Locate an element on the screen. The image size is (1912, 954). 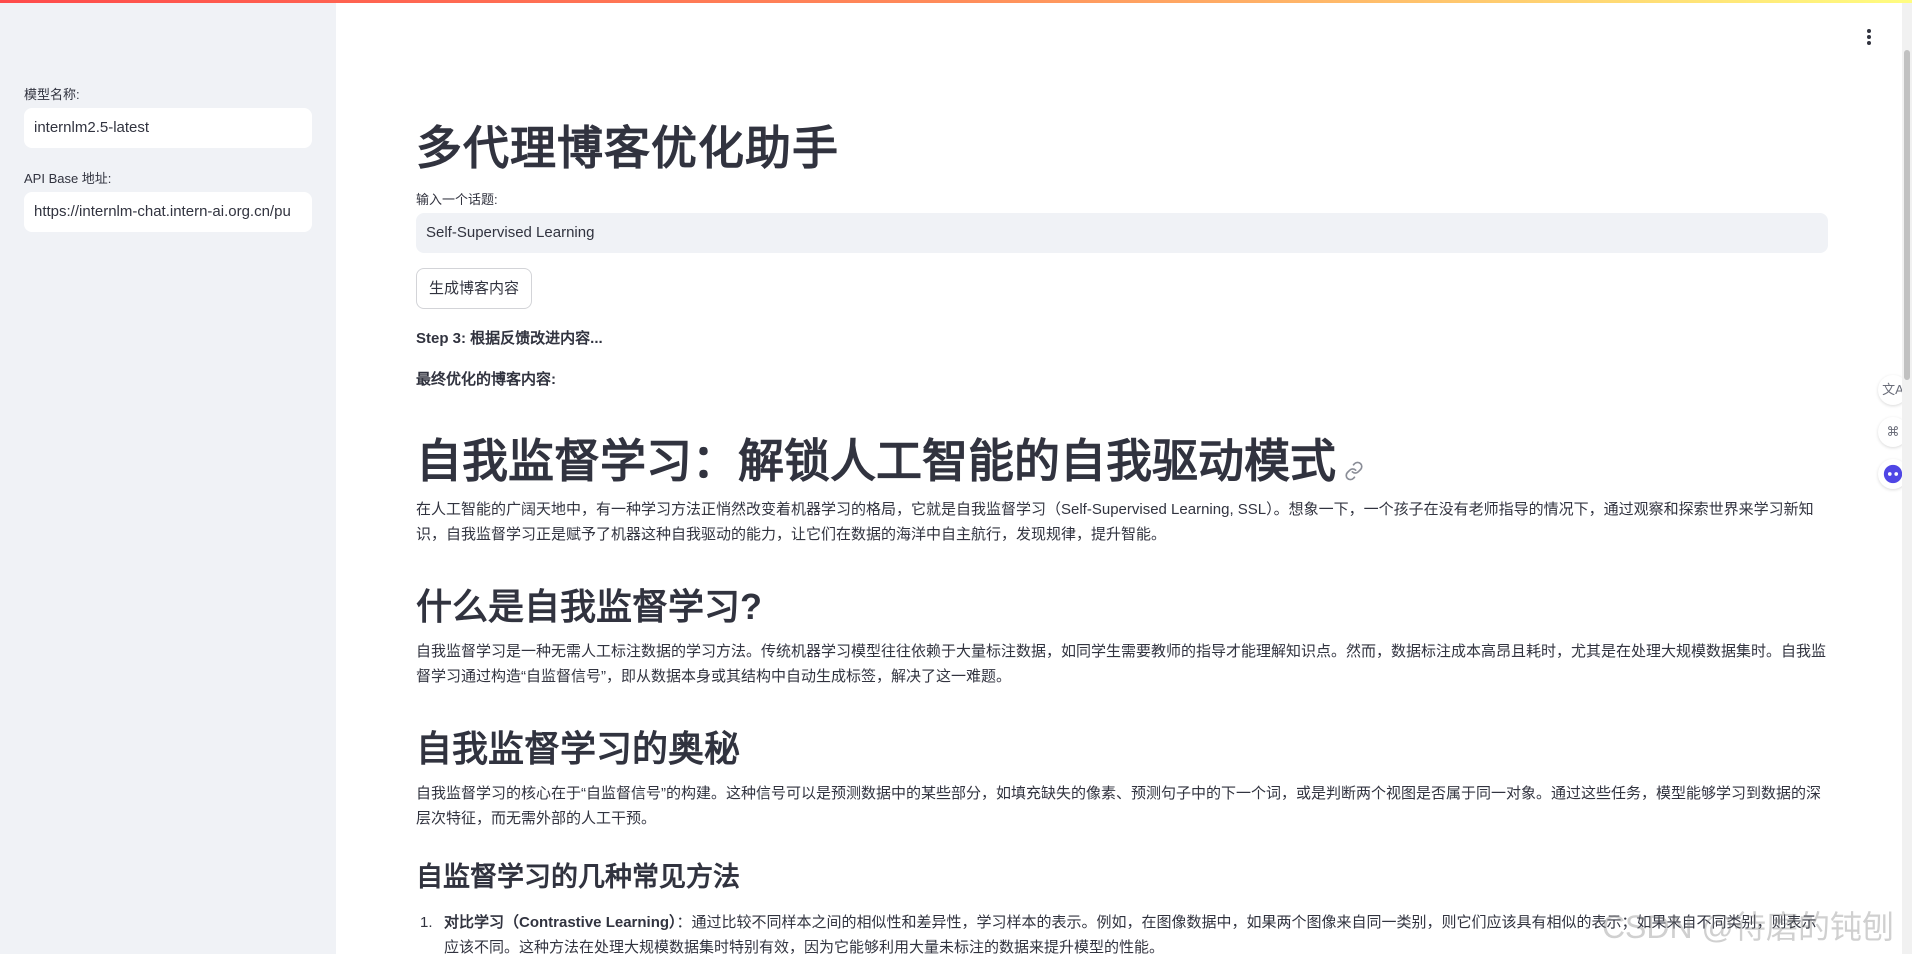
top-decoration-bar is located at coordinates (956, 1).